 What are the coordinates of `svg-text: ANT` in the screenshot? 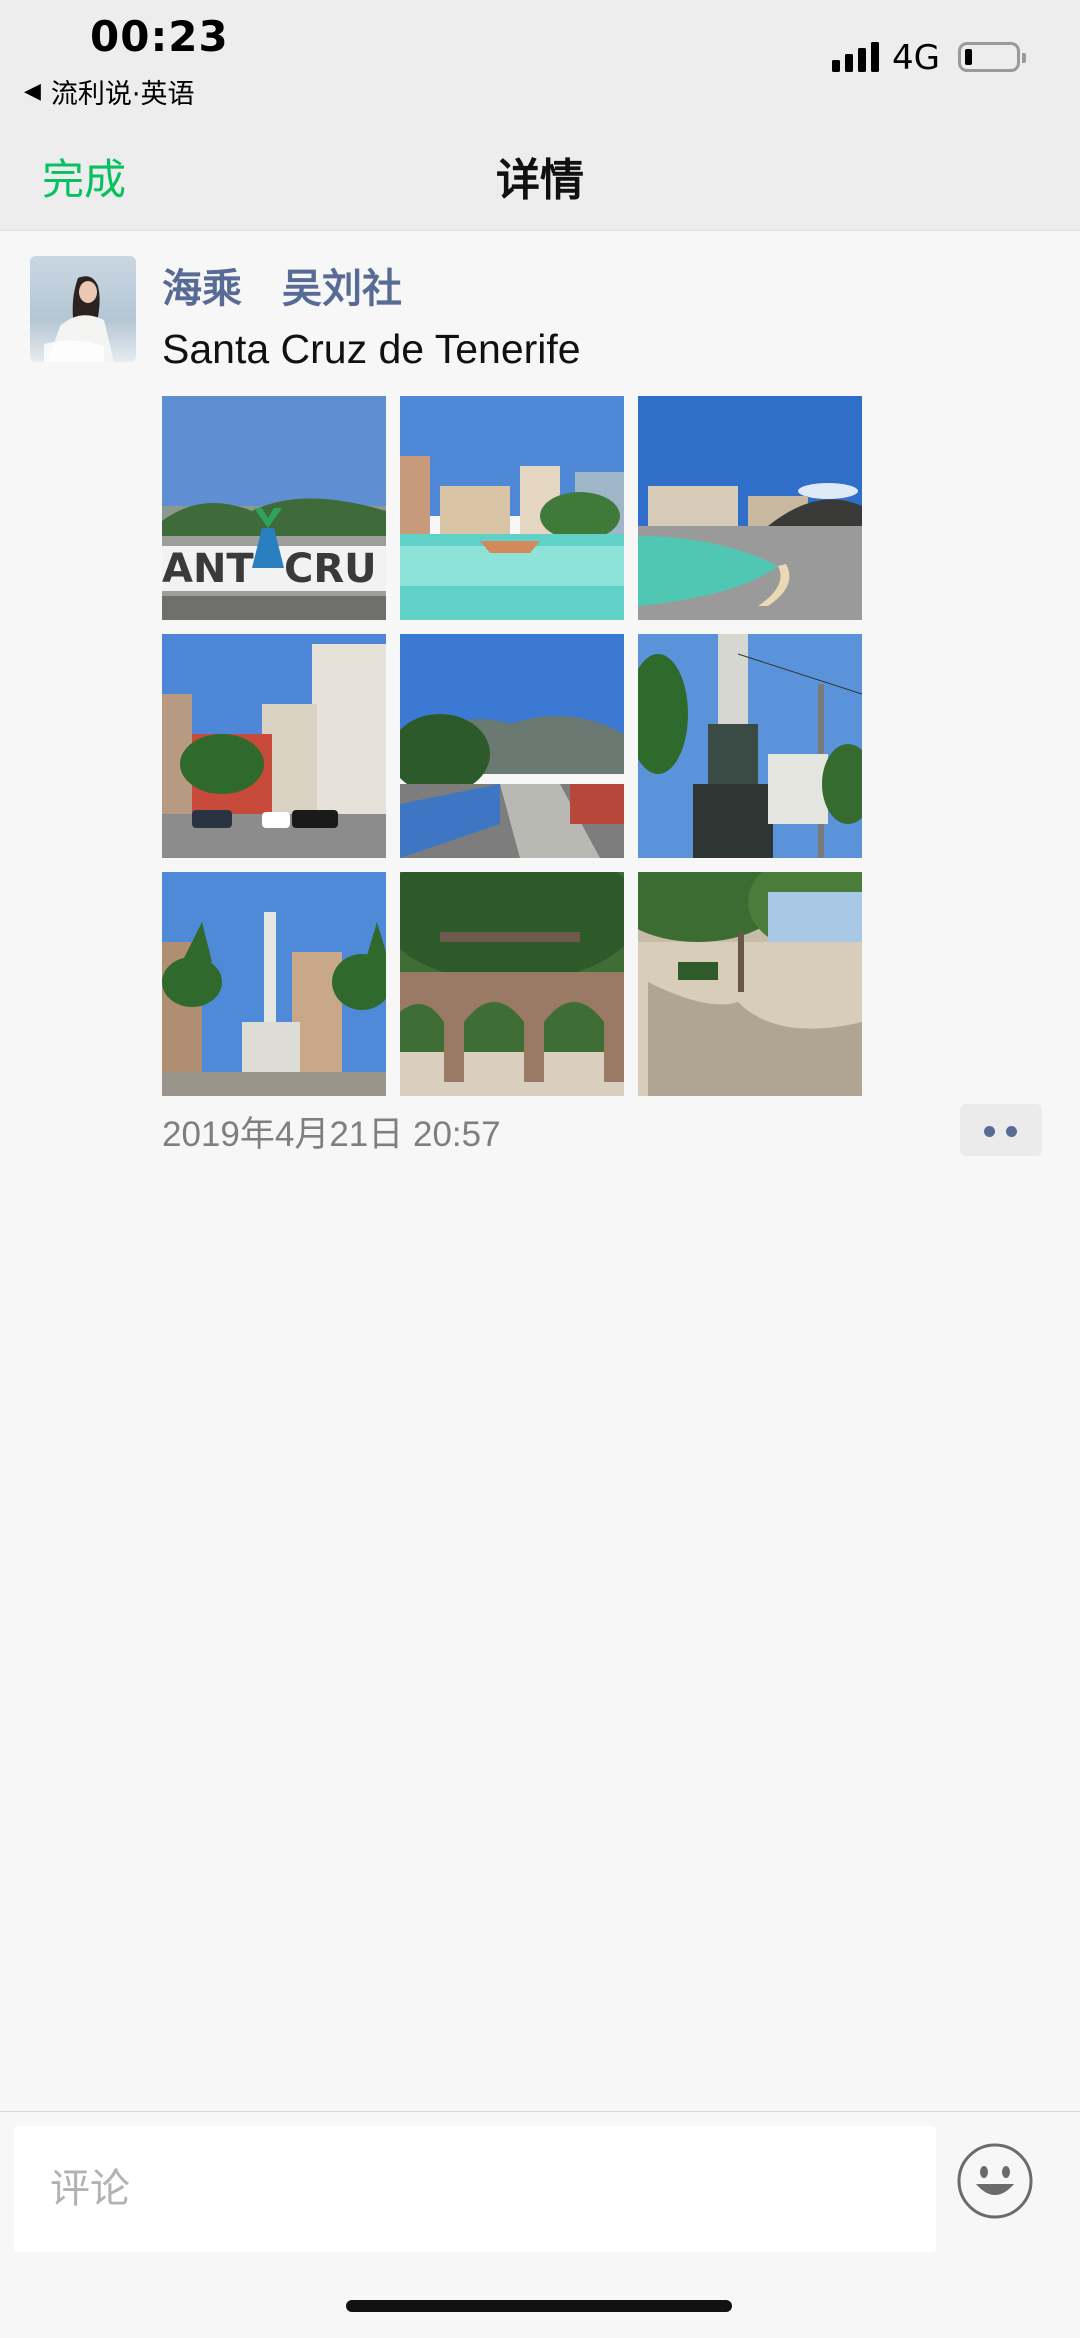 It's located at (208, 569).